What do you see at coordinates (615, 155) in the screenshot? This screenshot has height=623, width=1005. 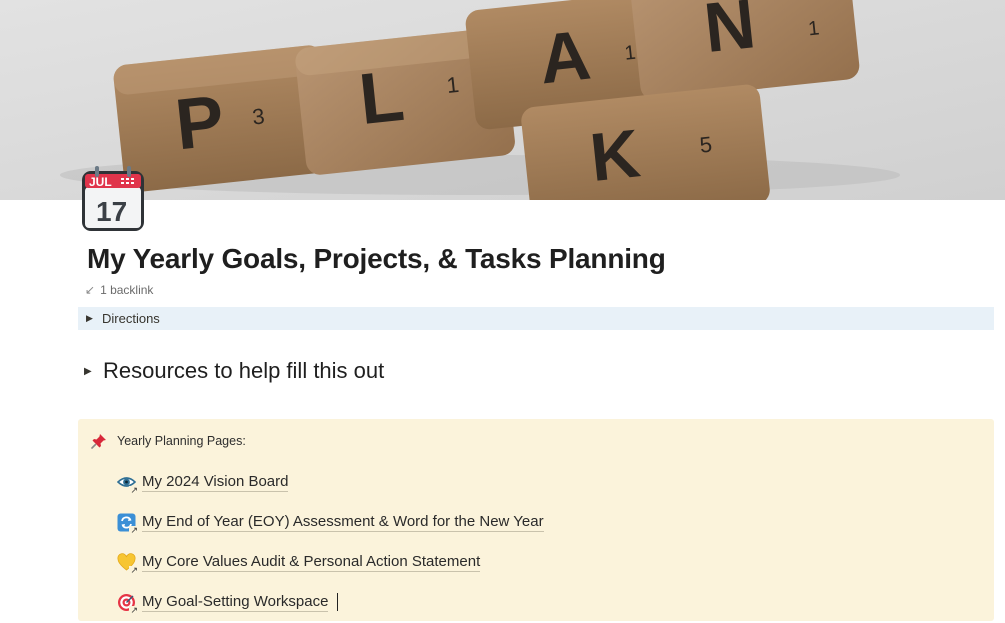 I see `svg-text: K` at bounding box center [615, 155].